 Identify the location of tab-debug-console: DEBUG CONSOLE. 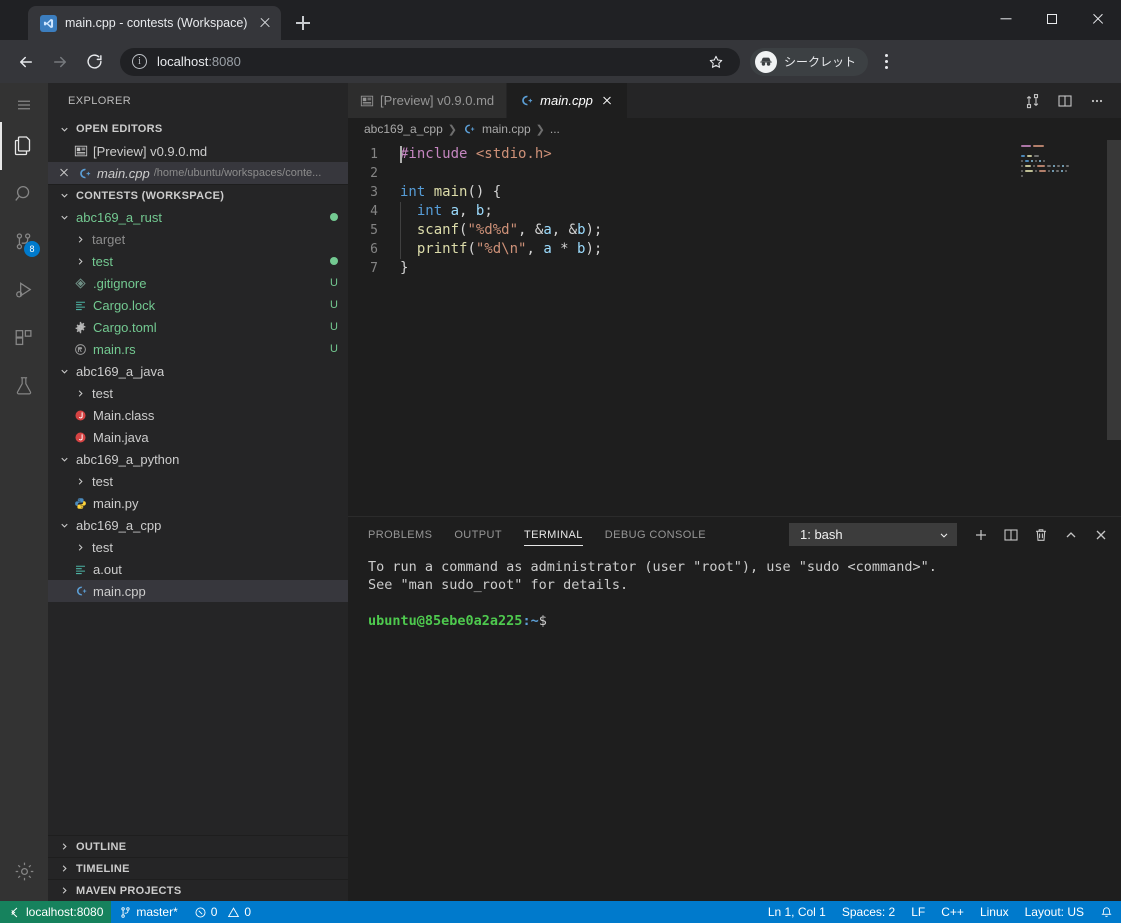
(655, 534).